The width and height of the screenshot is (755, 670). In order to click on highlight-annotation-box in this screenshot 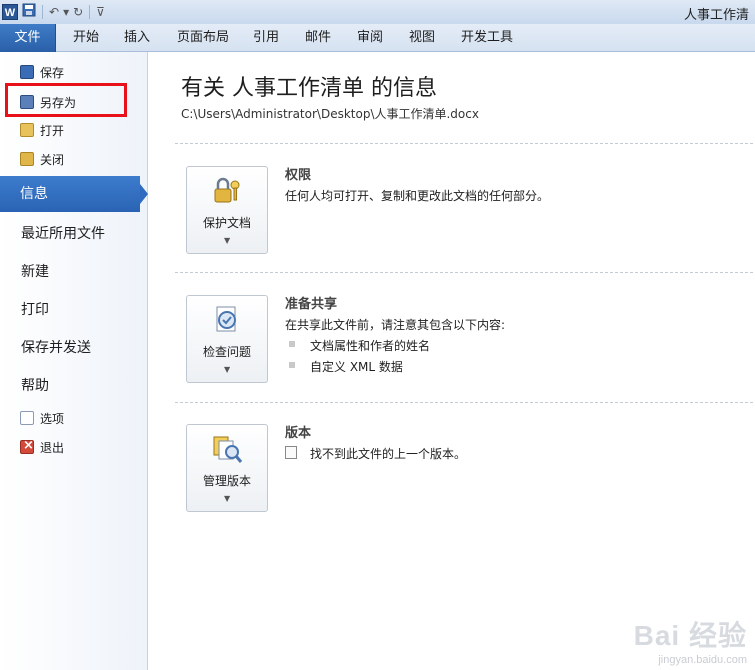, I will do `click(66, 100)`.